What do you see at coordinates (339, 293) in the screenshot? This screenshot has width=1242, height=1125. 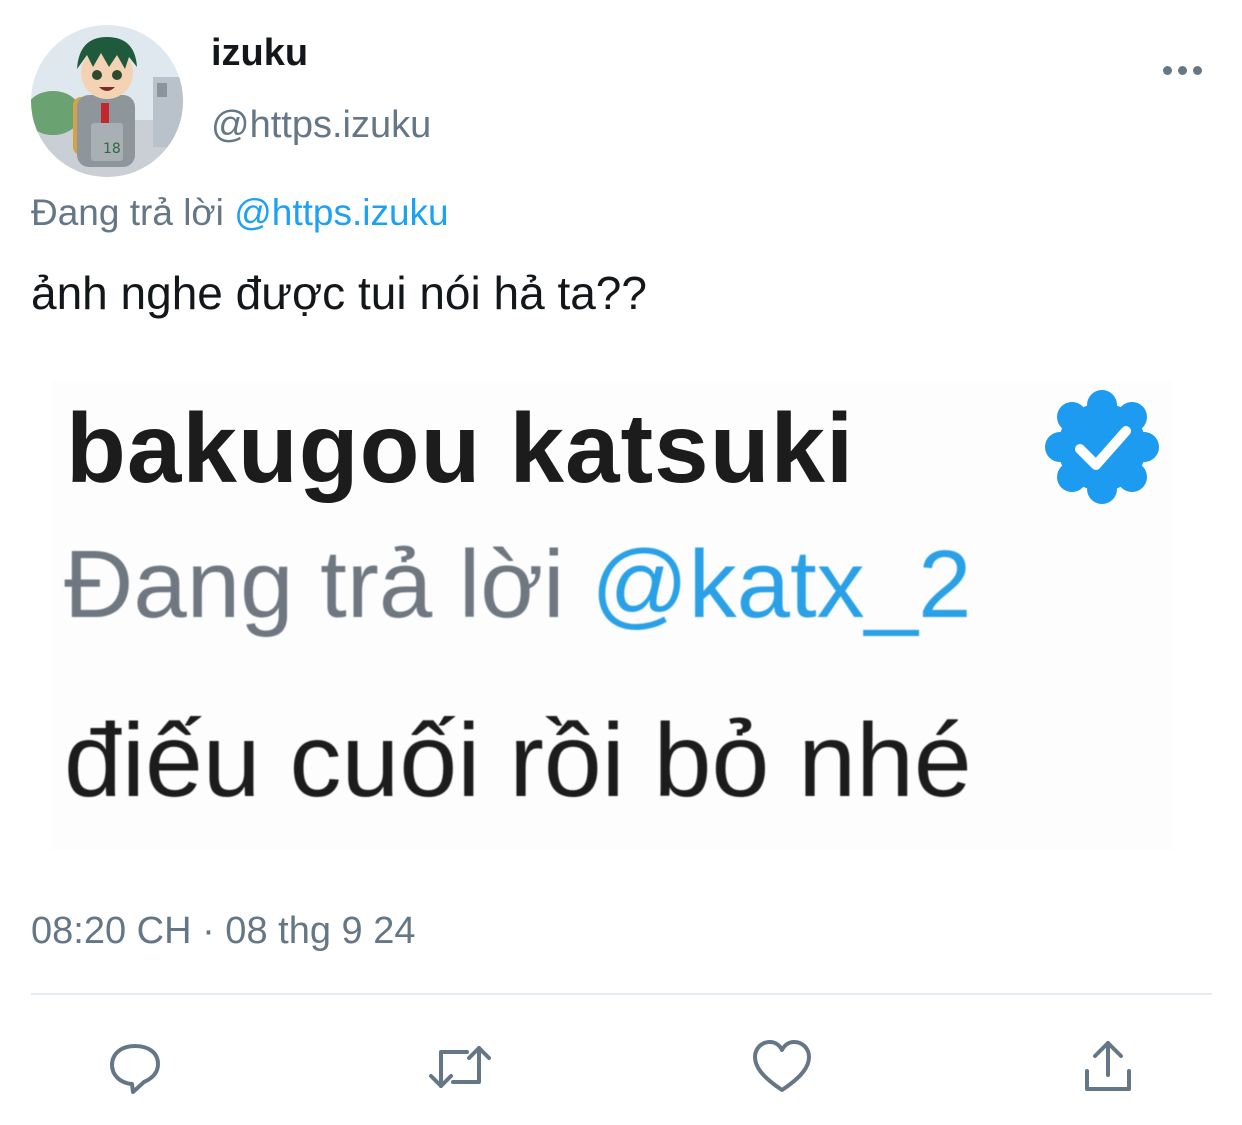 I see `tweet-text: ảnh nghe được tui nói hả ta??` at bounding box center [339, 293].